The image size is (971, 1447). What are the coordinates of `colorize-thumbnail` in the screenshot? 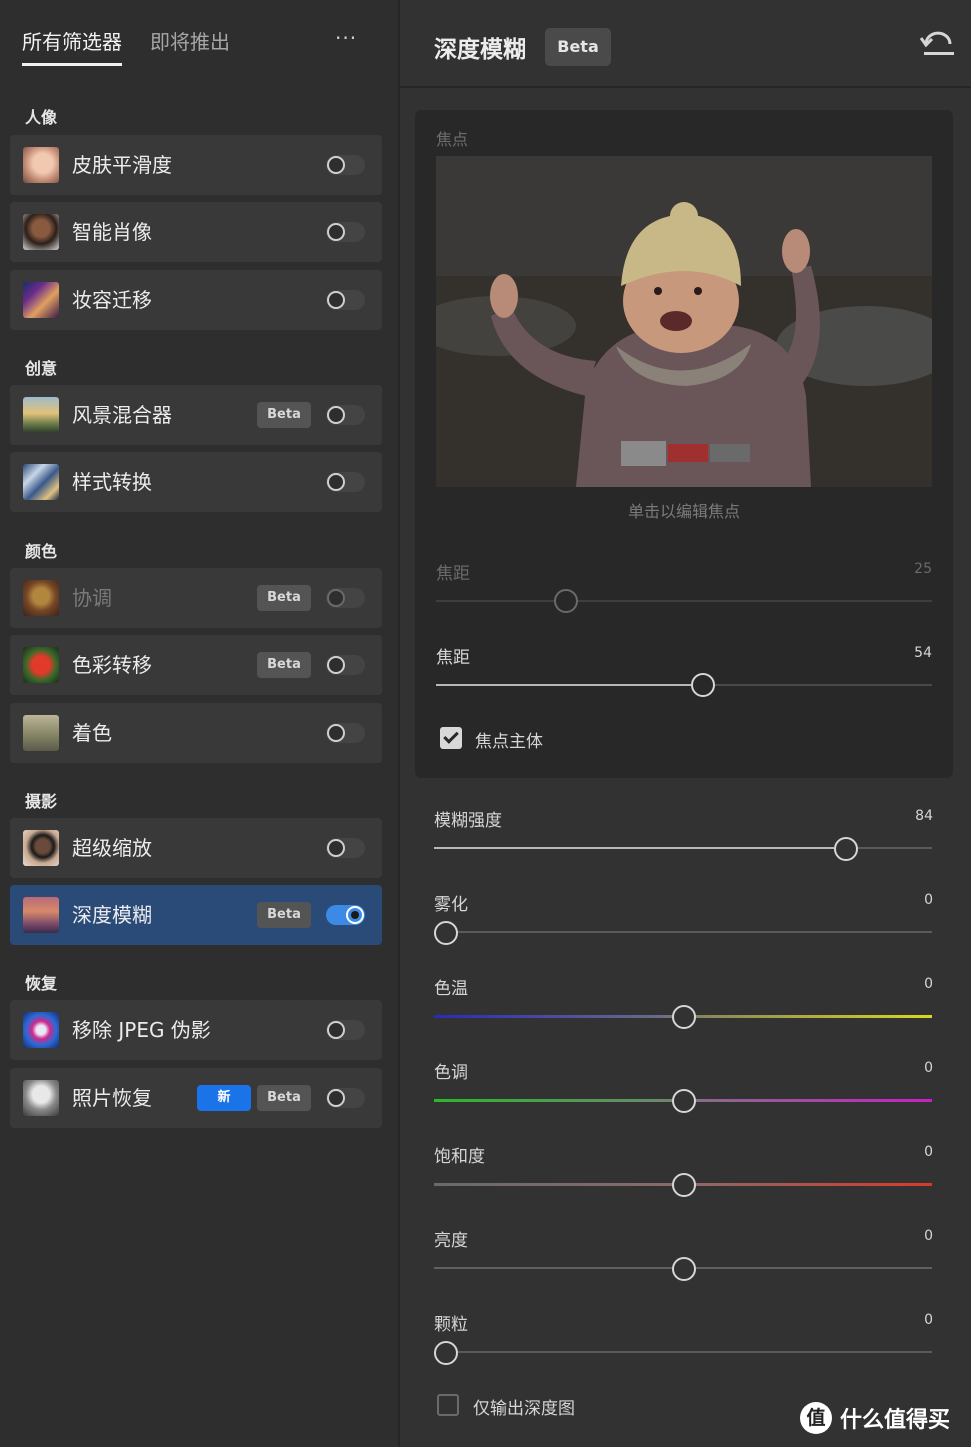 It's located at (41, 733).